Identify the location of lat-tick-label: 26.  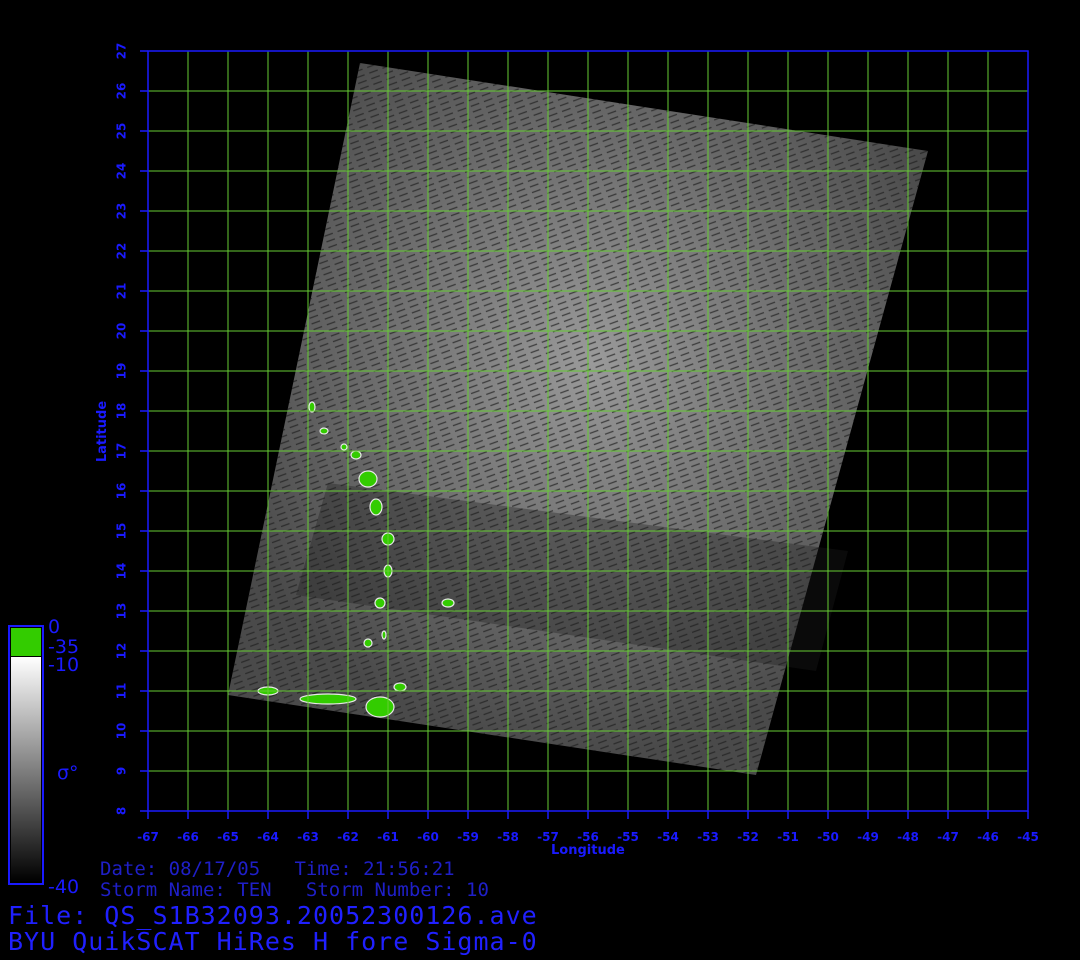
(122, 91).